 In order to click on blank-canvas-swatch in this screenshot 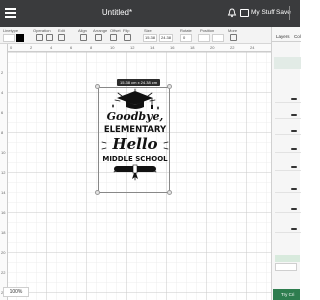, I will do `click(286, 267)`.